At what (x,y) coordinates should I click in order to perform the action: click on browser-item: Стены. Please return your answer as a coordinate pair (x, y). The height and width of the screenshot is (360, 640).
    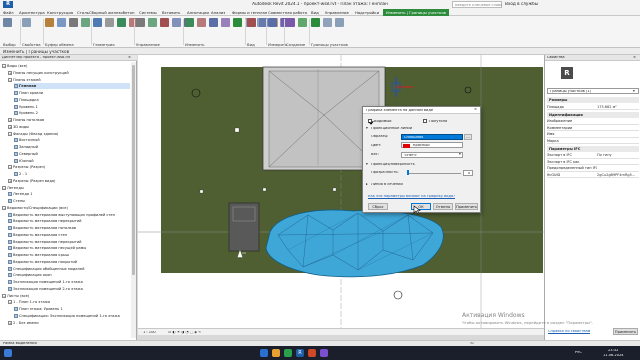
    Looking at the image, I should click on (69, 201).